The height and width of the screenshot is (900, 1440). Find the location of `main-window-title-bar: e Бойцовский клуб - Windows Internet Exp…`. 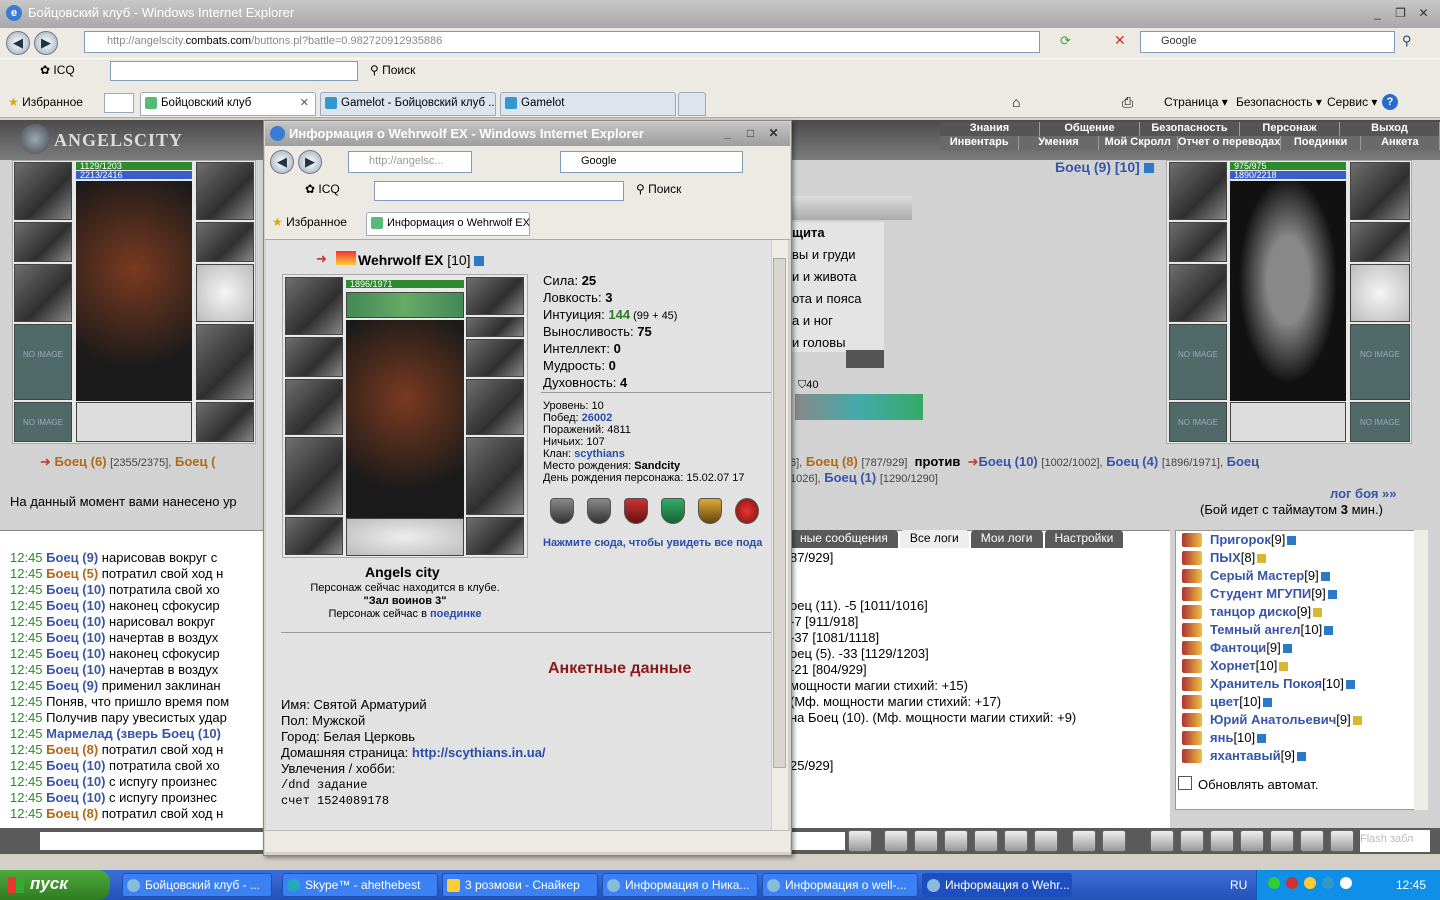

main-window-title-bar: e Бойцовский клуб - Windows Internet Exp… is located at coordinates (720, 14).